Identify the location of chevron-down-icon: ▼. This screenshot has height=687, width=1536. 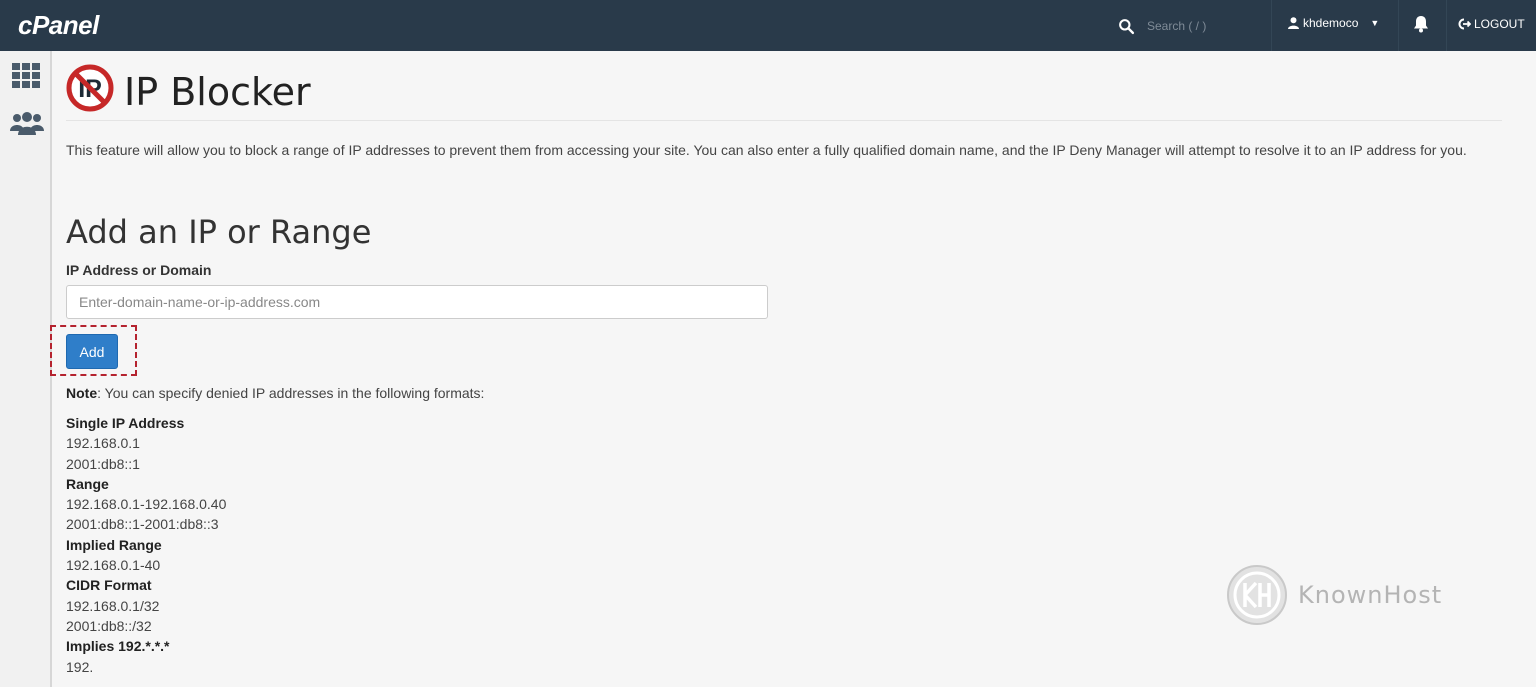
(1375, 23).